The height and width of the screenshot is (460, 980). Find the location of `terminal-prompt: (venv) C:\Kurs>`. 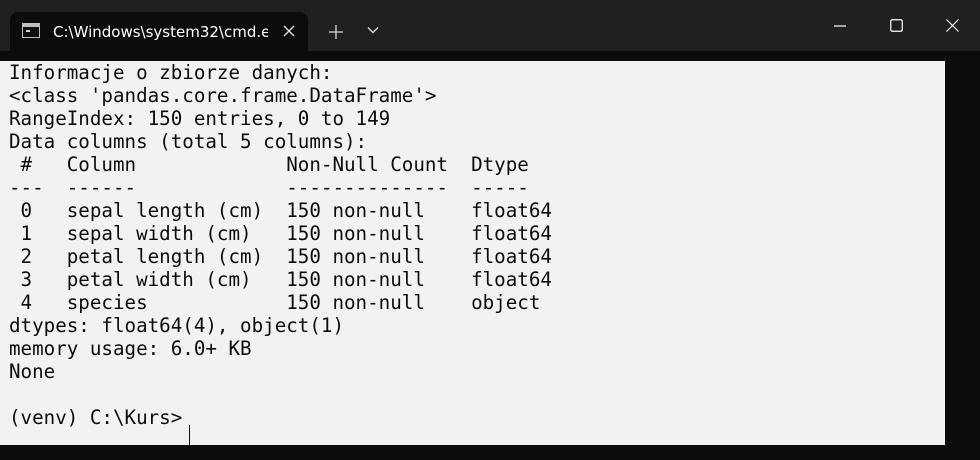

terminal-prompt: (venv) C:\Kurs> is located at coordinates (280, 417).